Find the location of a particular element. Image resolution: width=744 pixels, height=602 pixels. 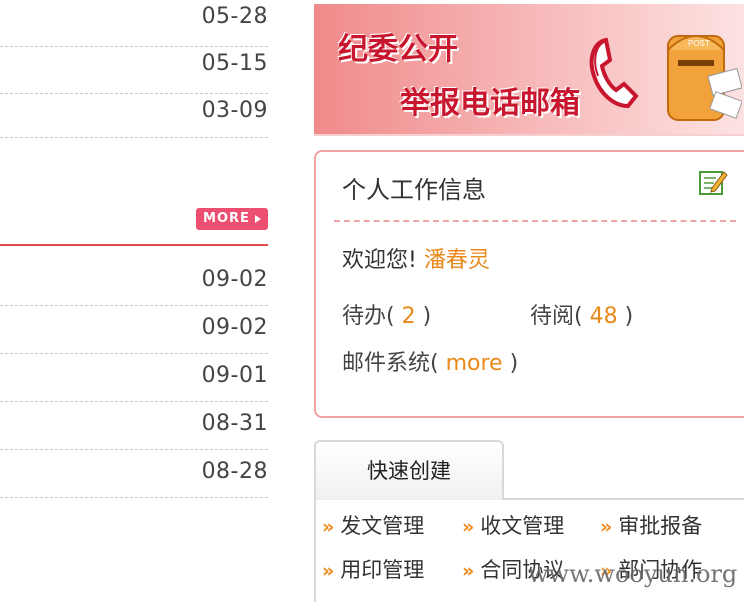

section-divider is located at coordinates (134, 245).